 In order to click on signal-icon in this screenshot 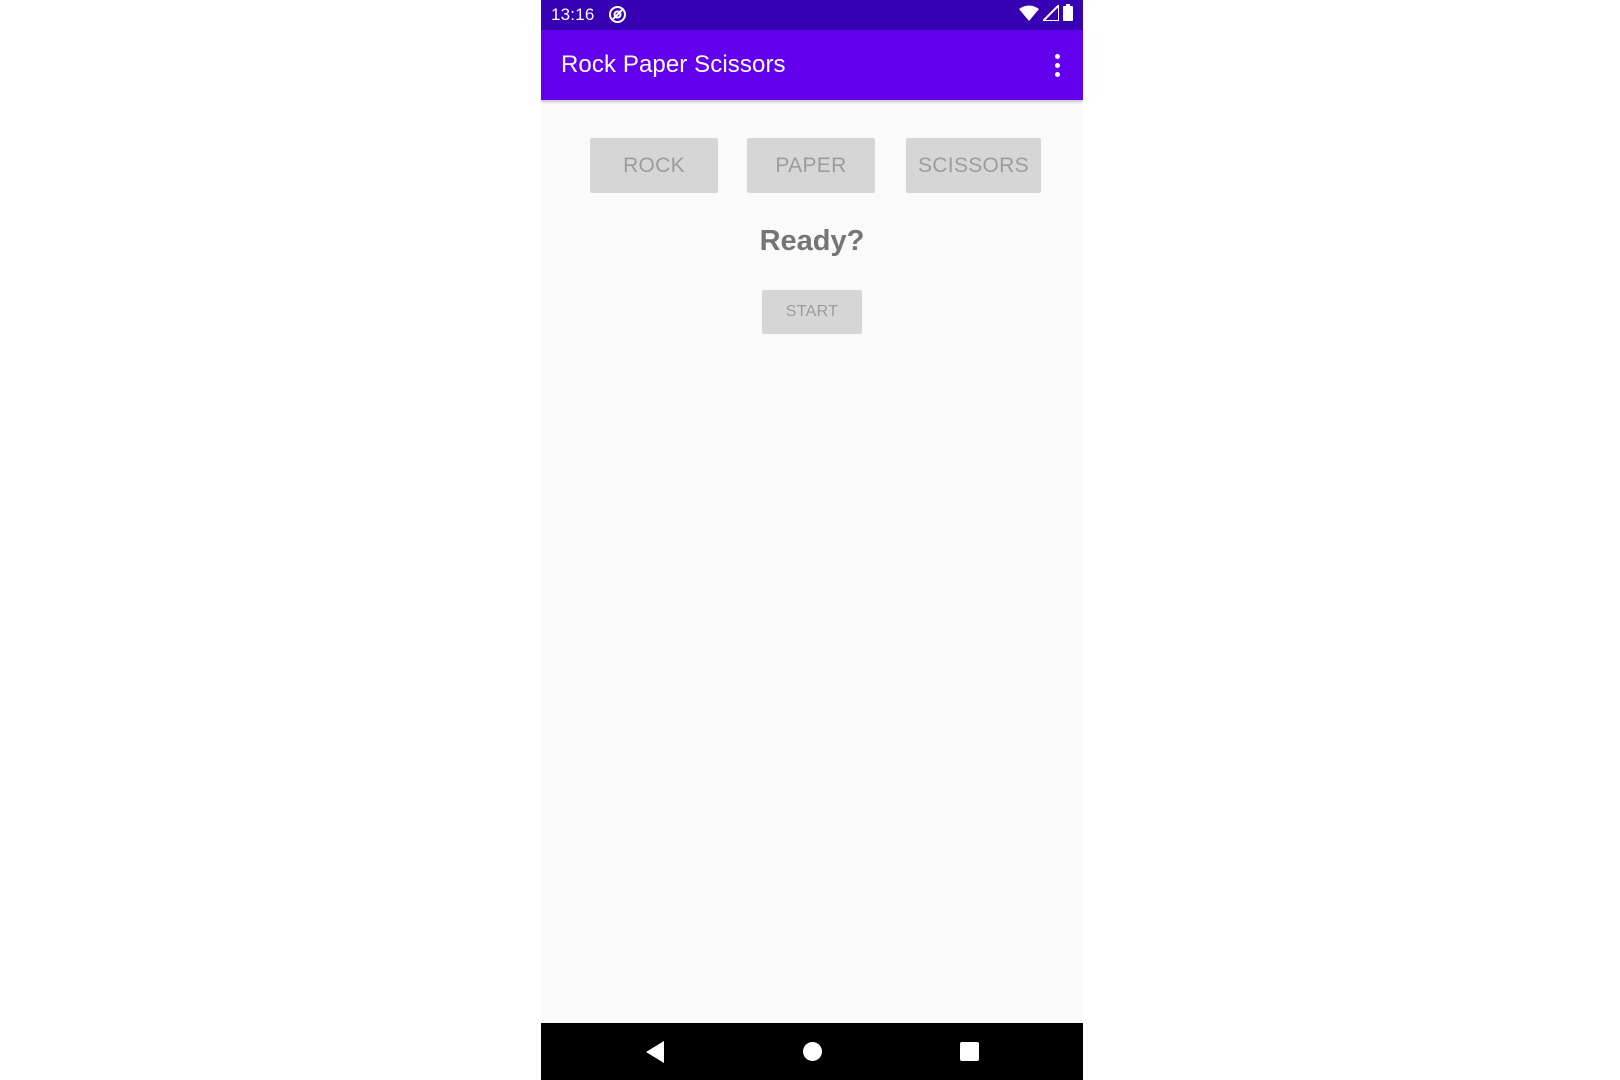, I will do `click(1050, 14)`.